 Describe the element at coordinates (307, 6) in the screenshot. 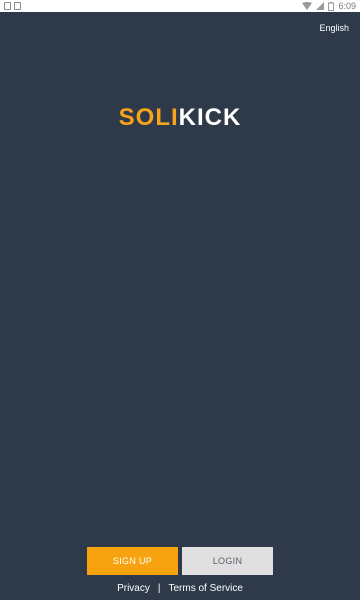

I see `wifi-icon` at that location.